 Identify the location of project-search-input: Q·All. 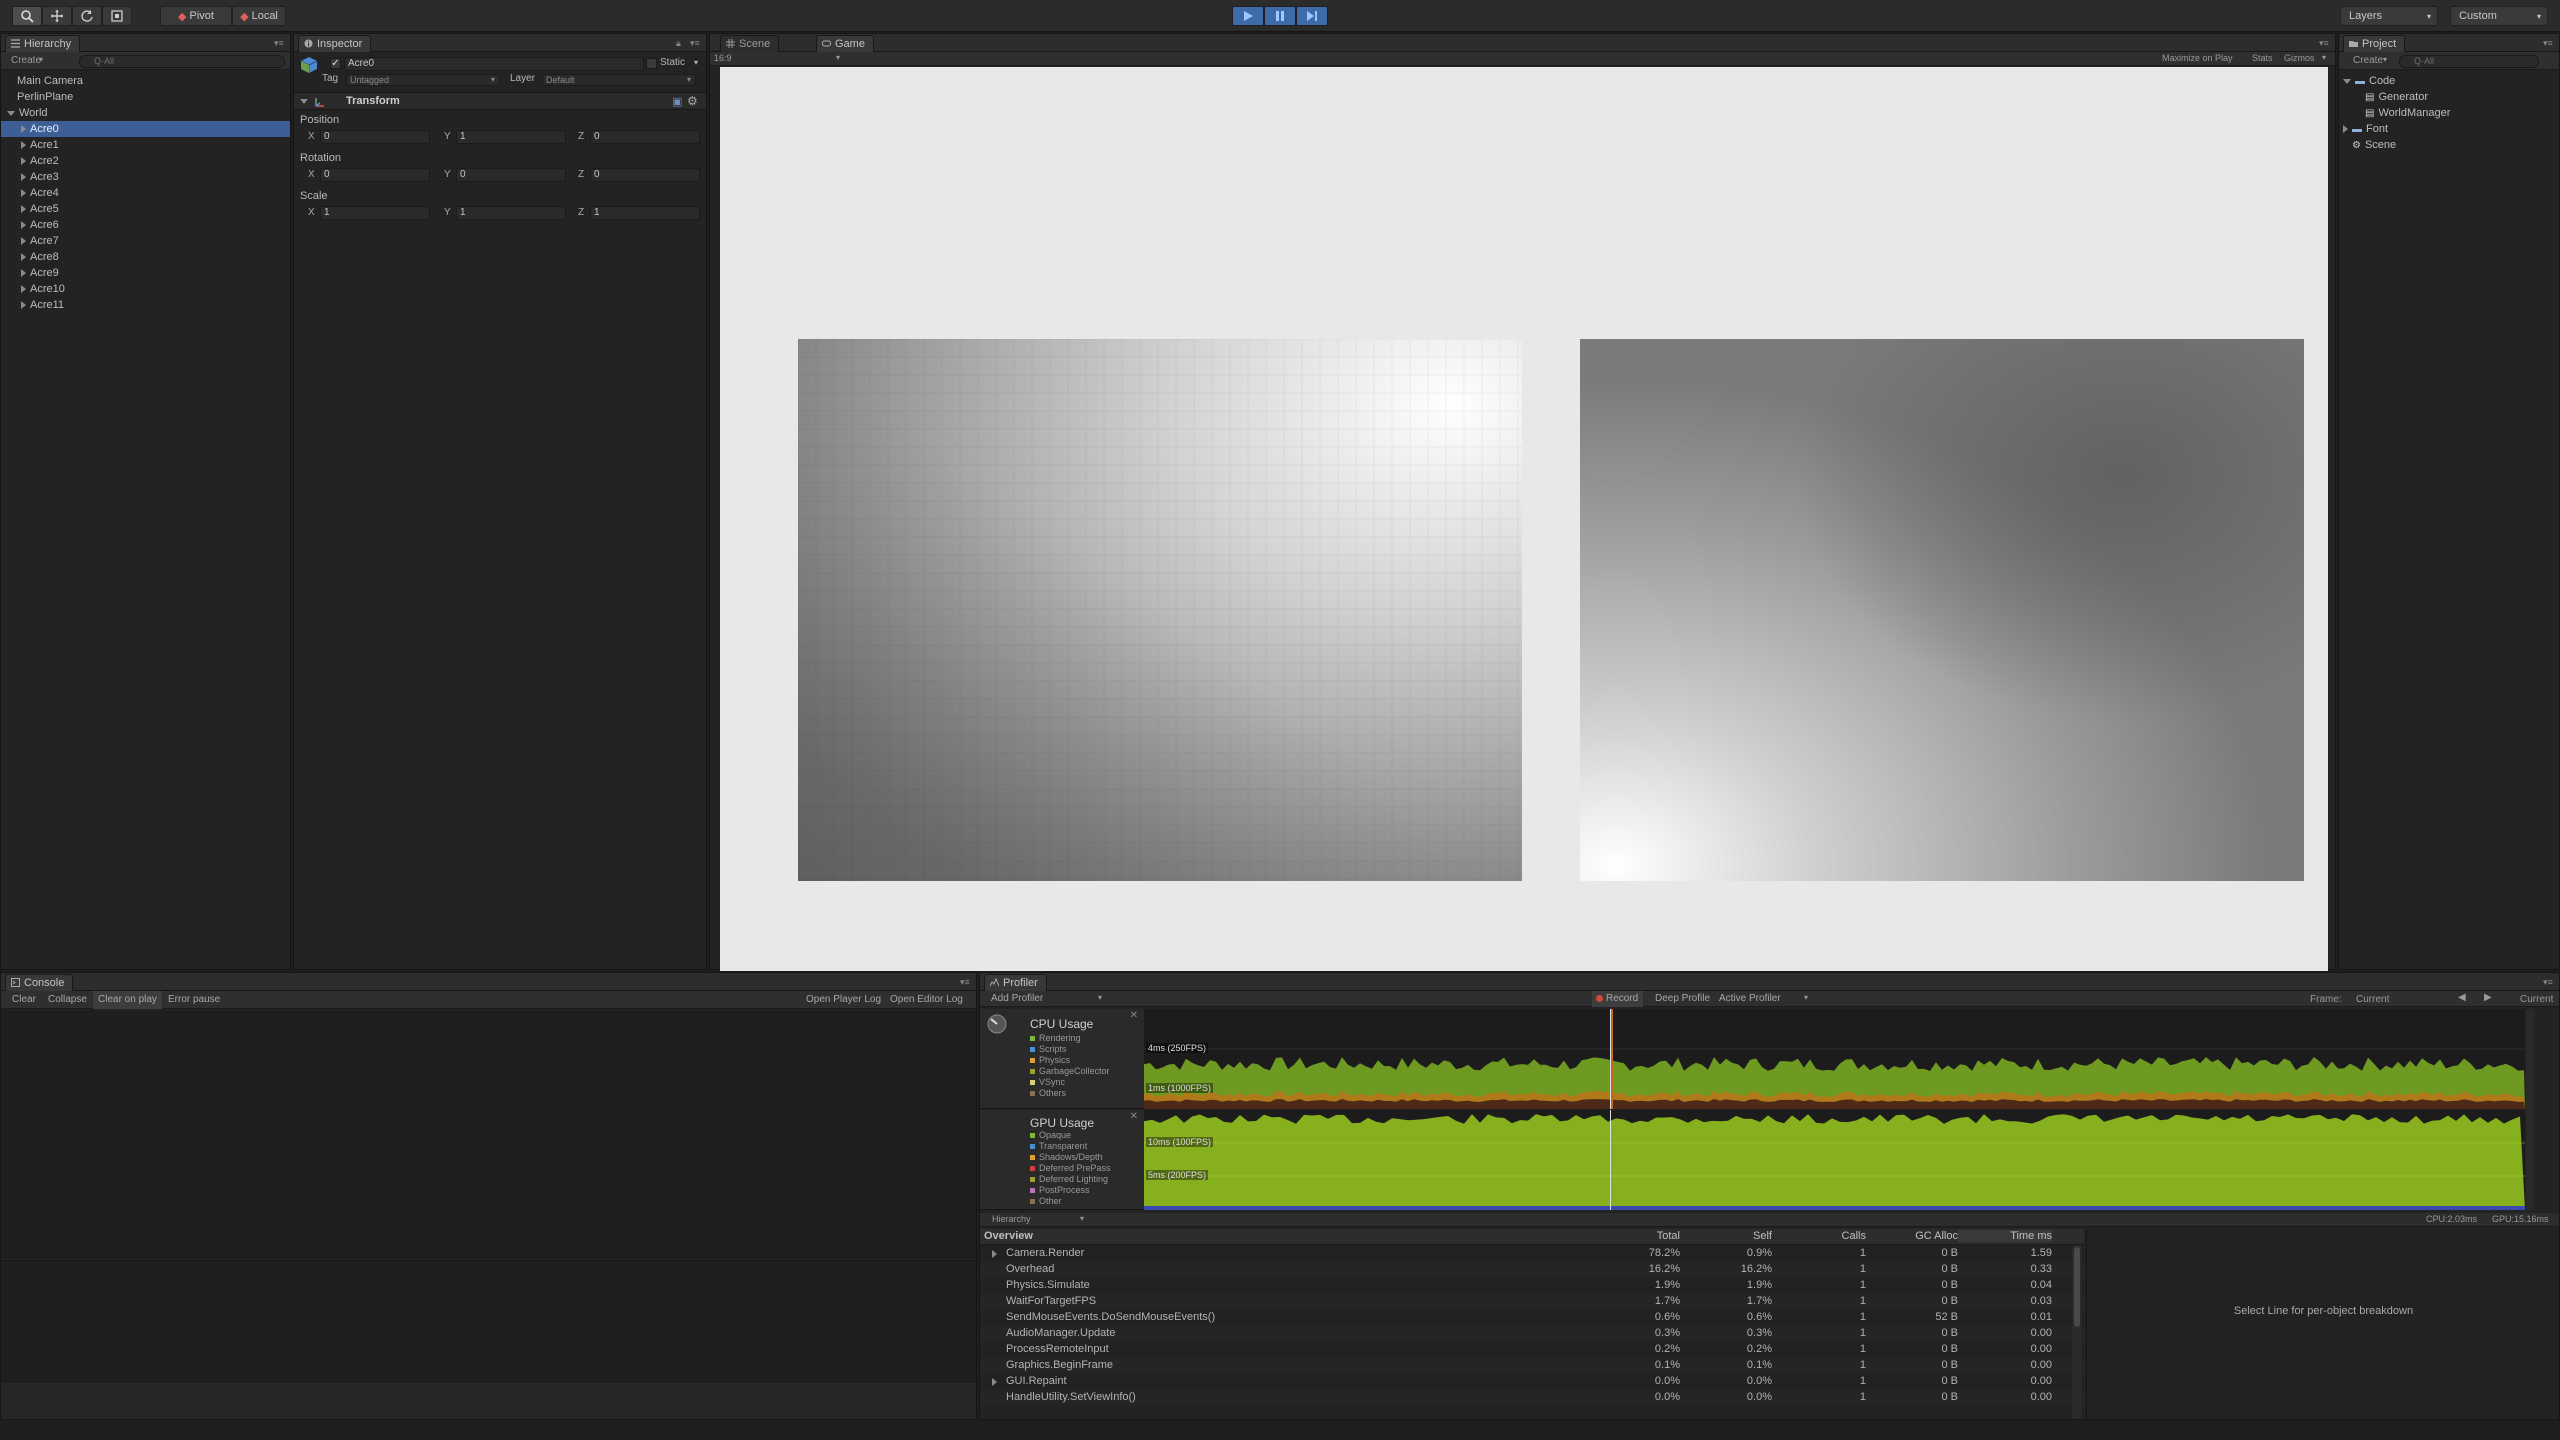
(2469, 61).